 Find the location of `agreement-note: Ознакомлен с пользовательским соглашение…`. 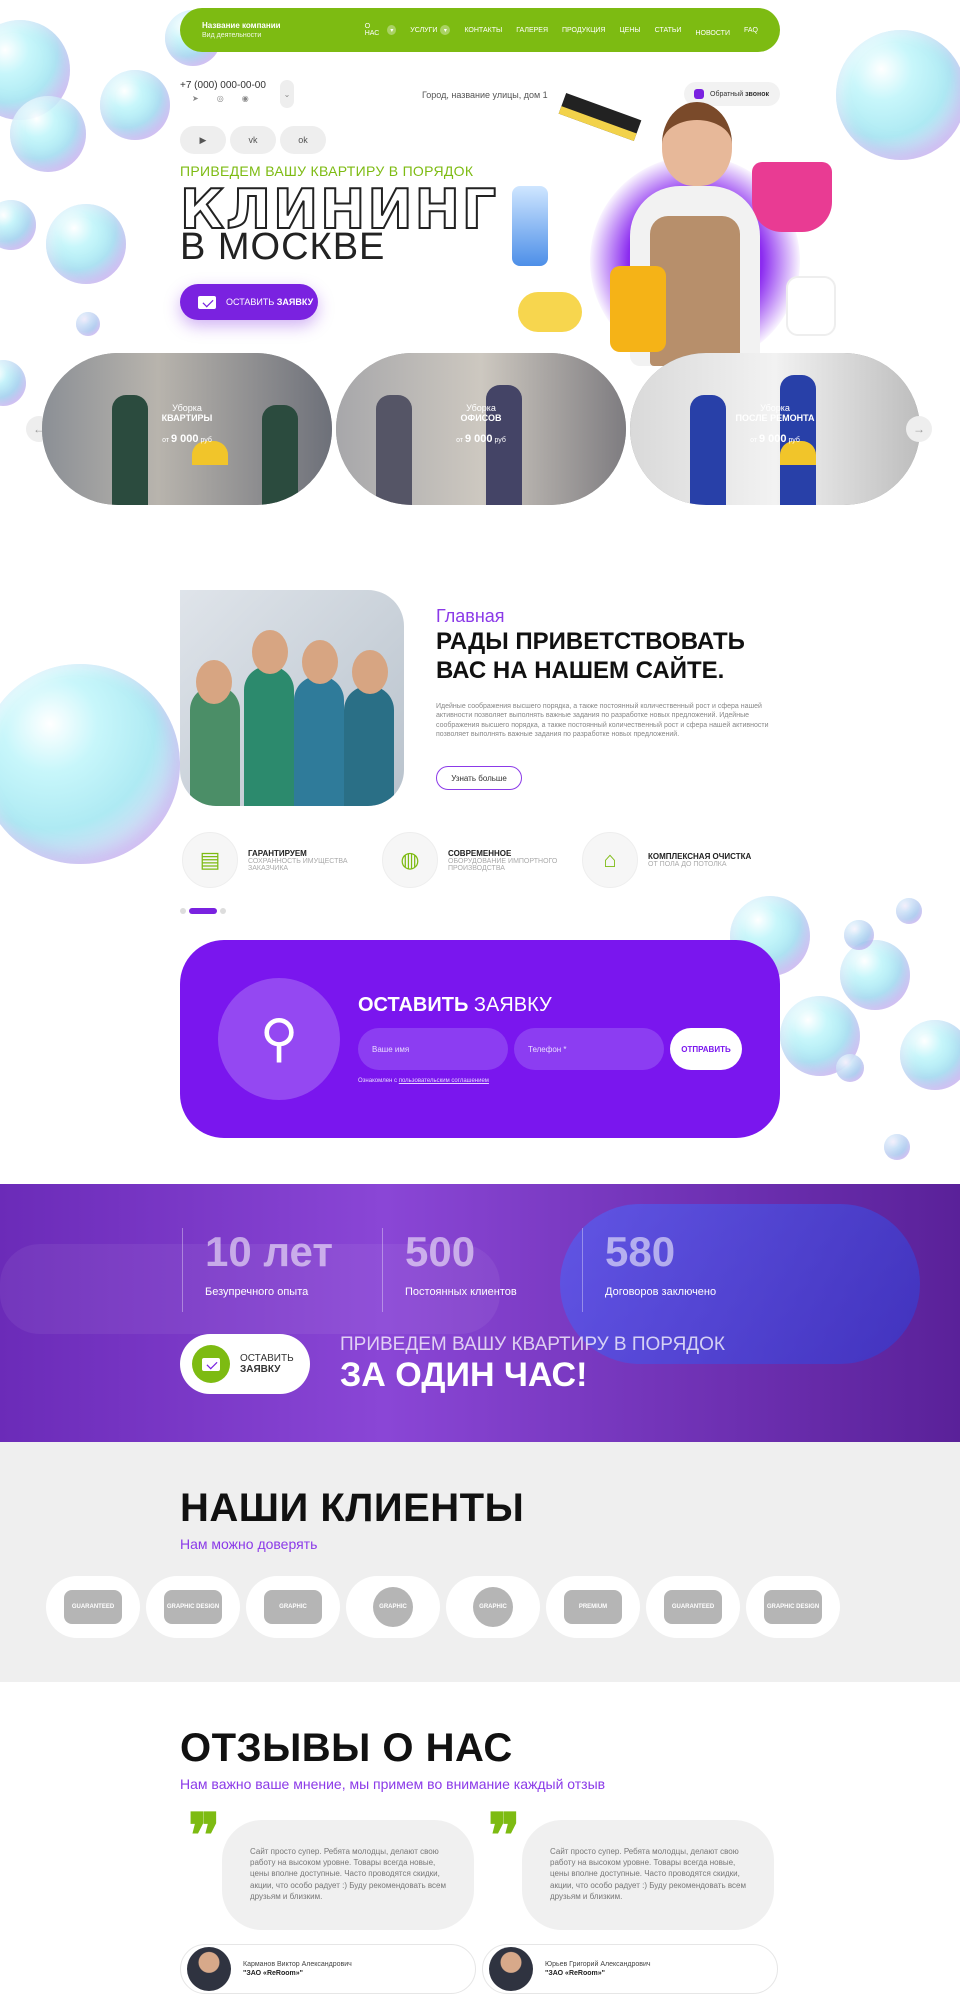

agreement-note: Ознакомлен с пользовательским соглашение… is located at coordinates (423, 1081).